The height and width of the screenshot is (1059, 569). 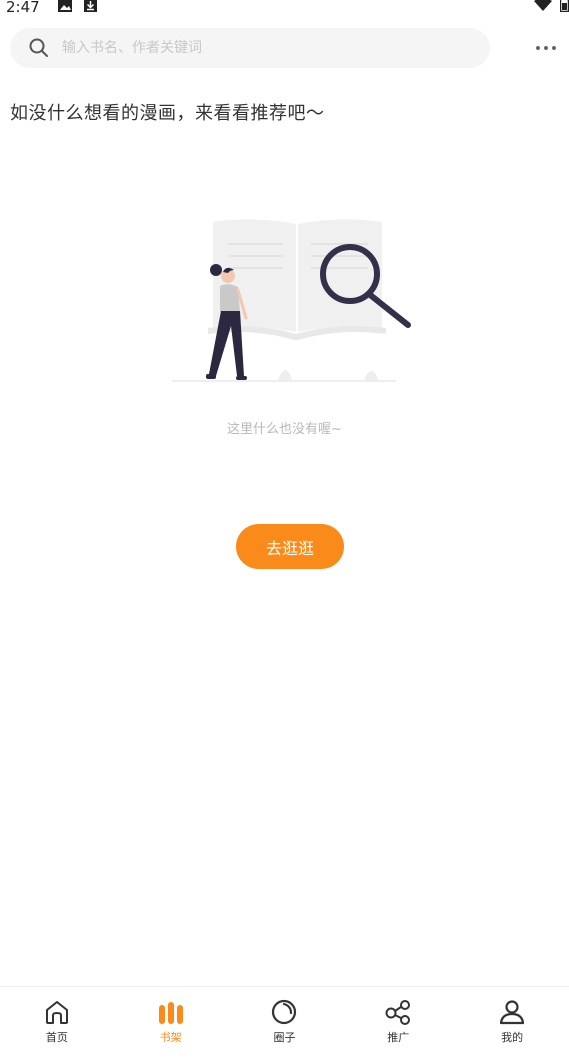 I want to click on nav-item-bookshelf: 书架, so click(x=171, y=1023).